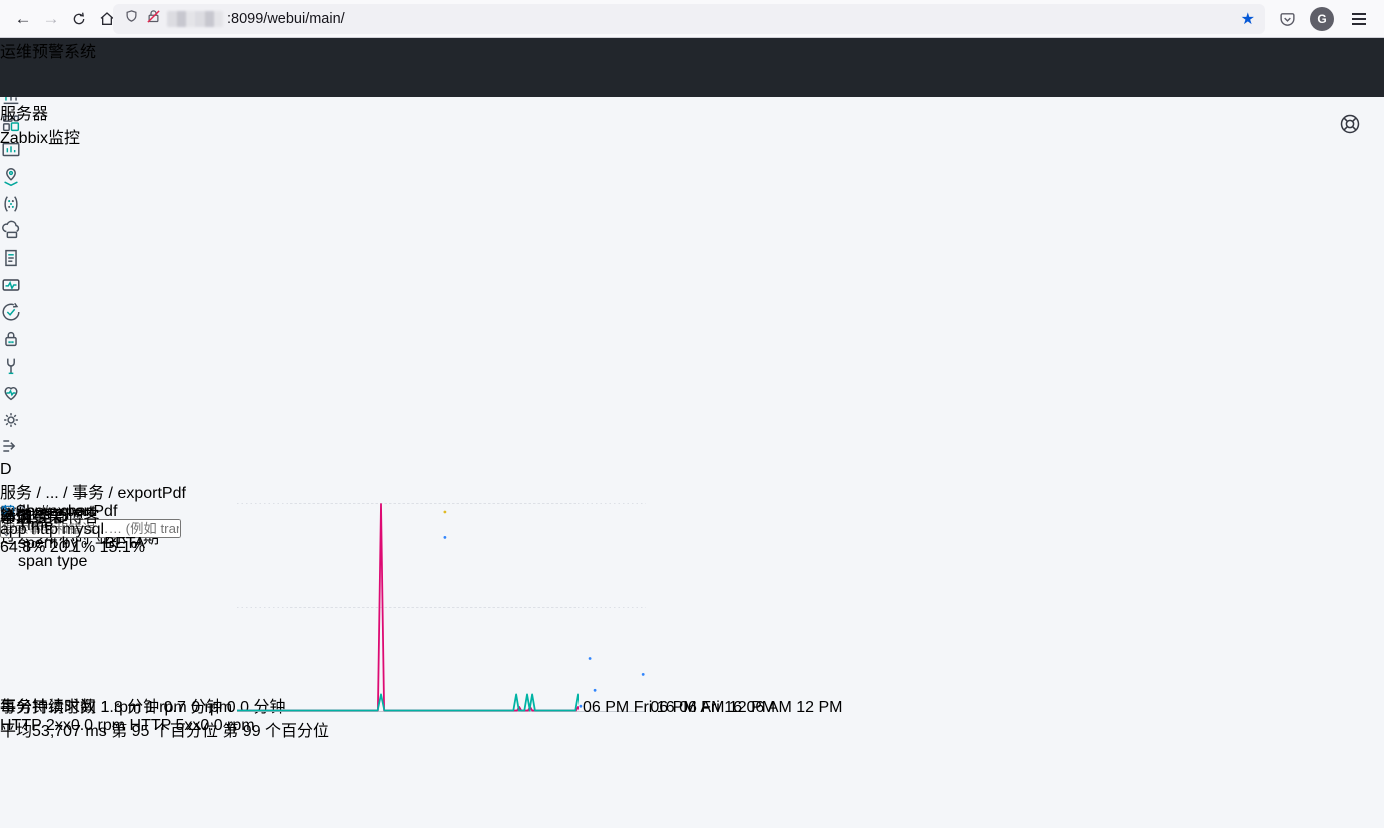  Describe the element at coordinates (692, 206) in the screenshot. I see `machine-learning-icon` at that location.